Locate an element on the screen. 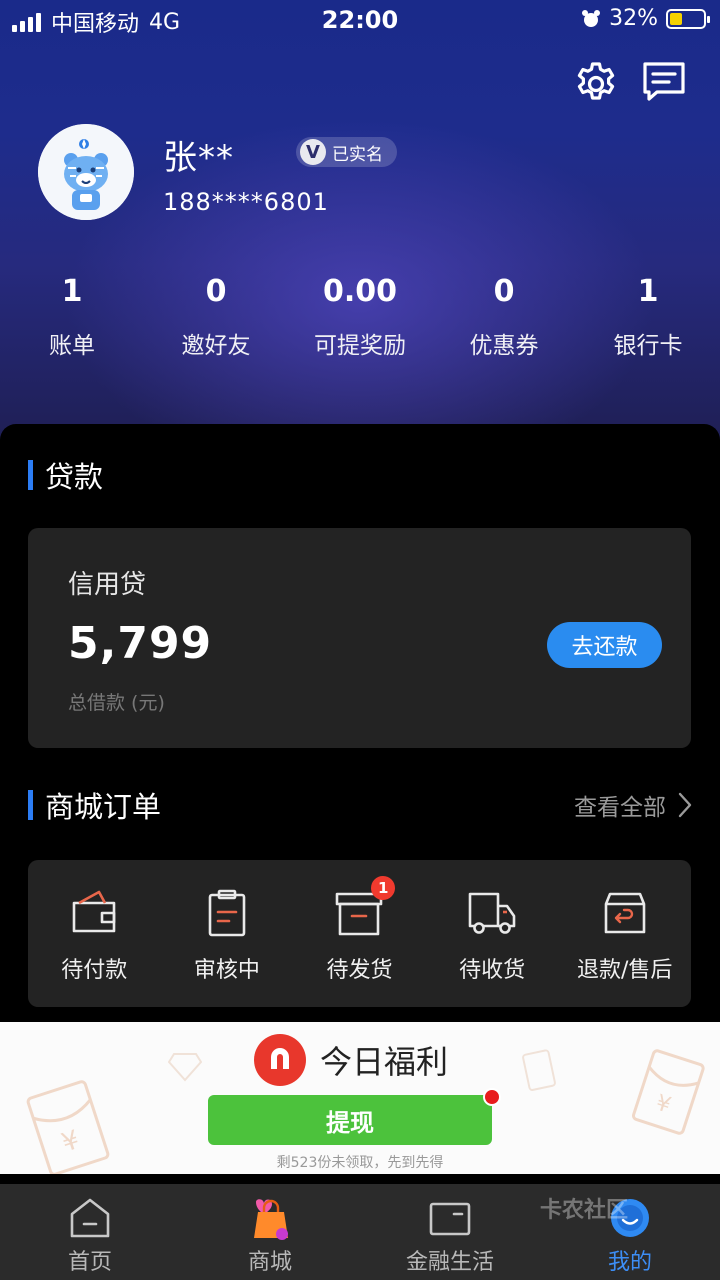 This screenshot has width=720, height=1280. view-all-orders-link: 查看全部 is located at coordinates (633, 805).